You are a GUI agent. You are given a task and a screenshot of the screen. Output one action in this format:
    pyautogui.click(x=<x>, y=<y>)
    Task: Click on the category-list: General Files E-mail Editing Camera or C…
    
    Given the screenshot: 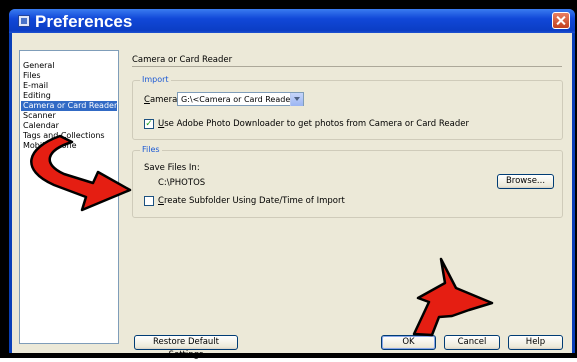 What is the action you would take?
    pyautogui.click(x=69, y=197)
    